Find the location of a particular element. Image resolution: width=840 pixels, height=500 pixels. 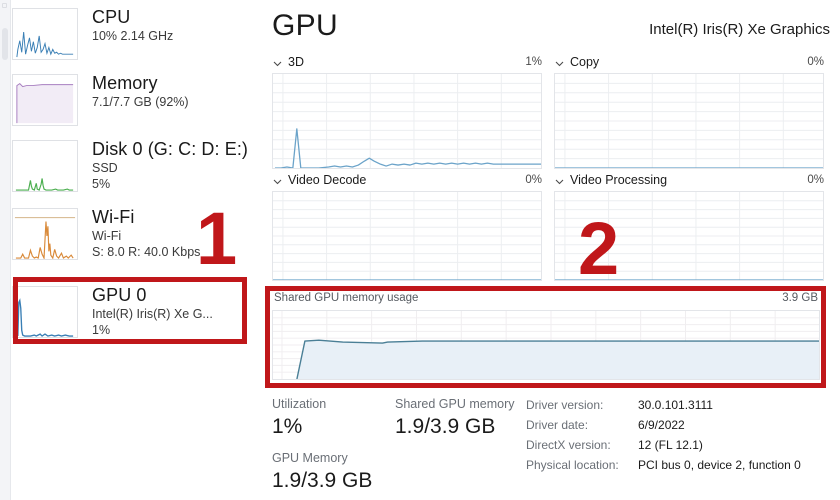

engine-cell-copy: Copy 0% is located at coordinates (689, 111).